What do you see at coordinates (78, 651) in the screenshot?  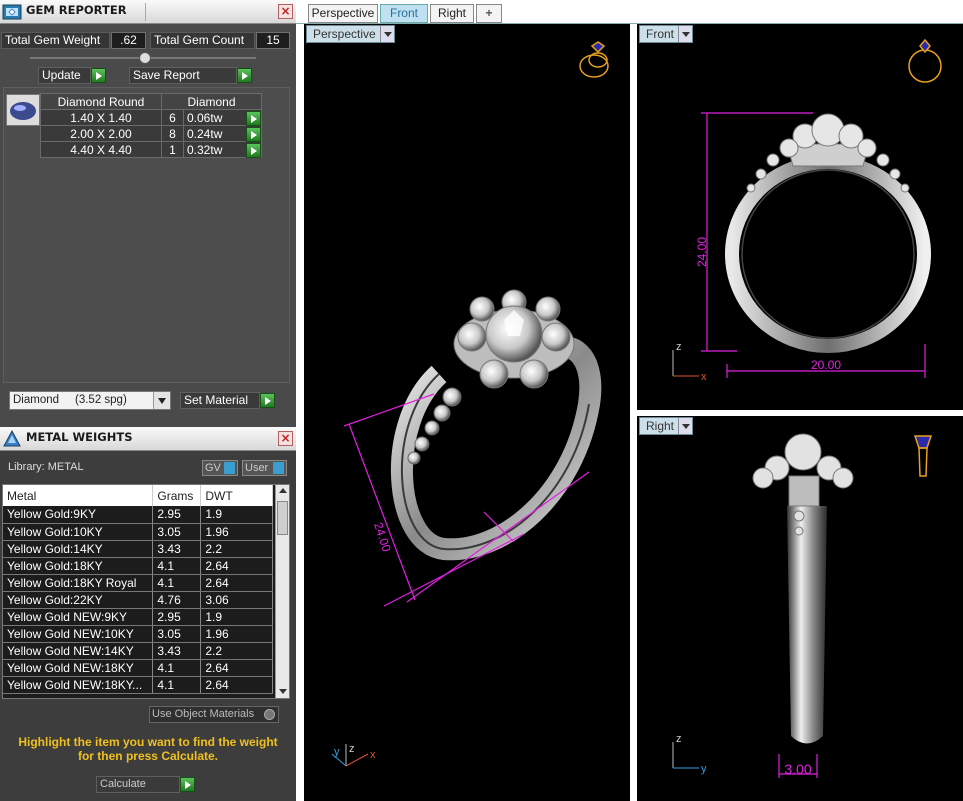 I see `metal-name: Yellow Gold NEW:14KY` at bounding box center [78, 651].